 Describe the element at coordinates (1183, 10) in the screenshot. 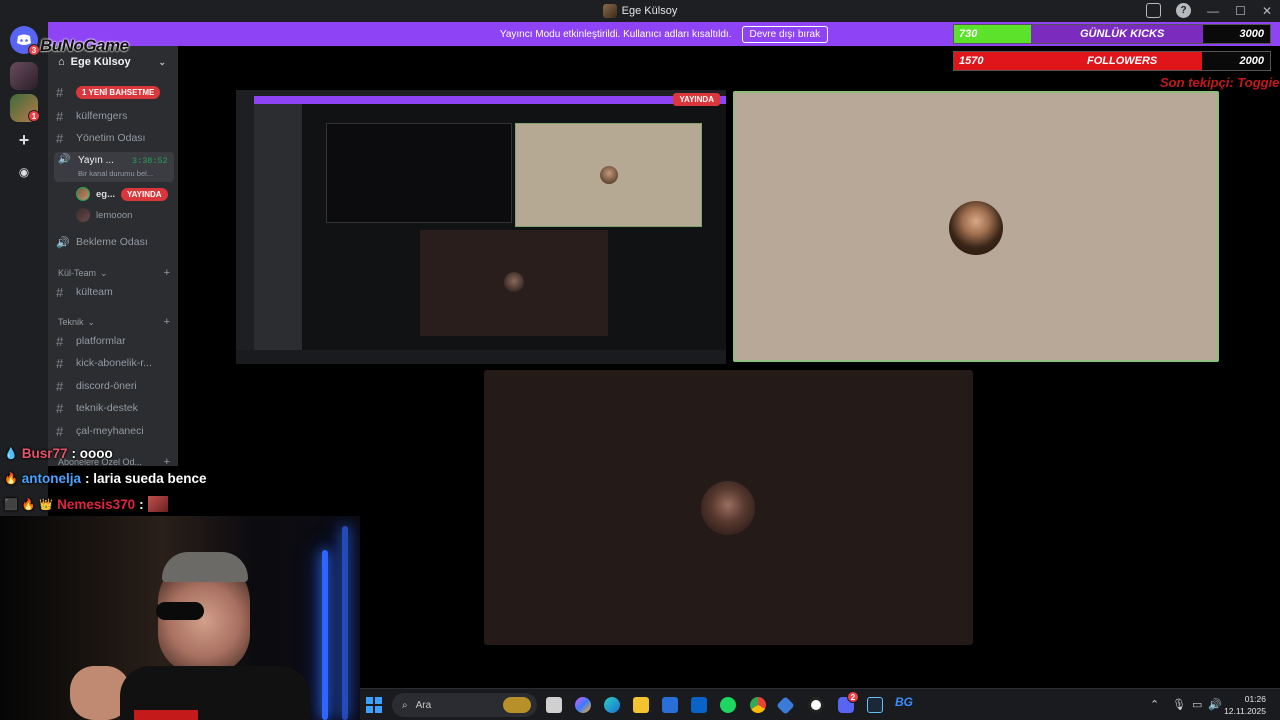

I see `help-icon: ?` at that location.